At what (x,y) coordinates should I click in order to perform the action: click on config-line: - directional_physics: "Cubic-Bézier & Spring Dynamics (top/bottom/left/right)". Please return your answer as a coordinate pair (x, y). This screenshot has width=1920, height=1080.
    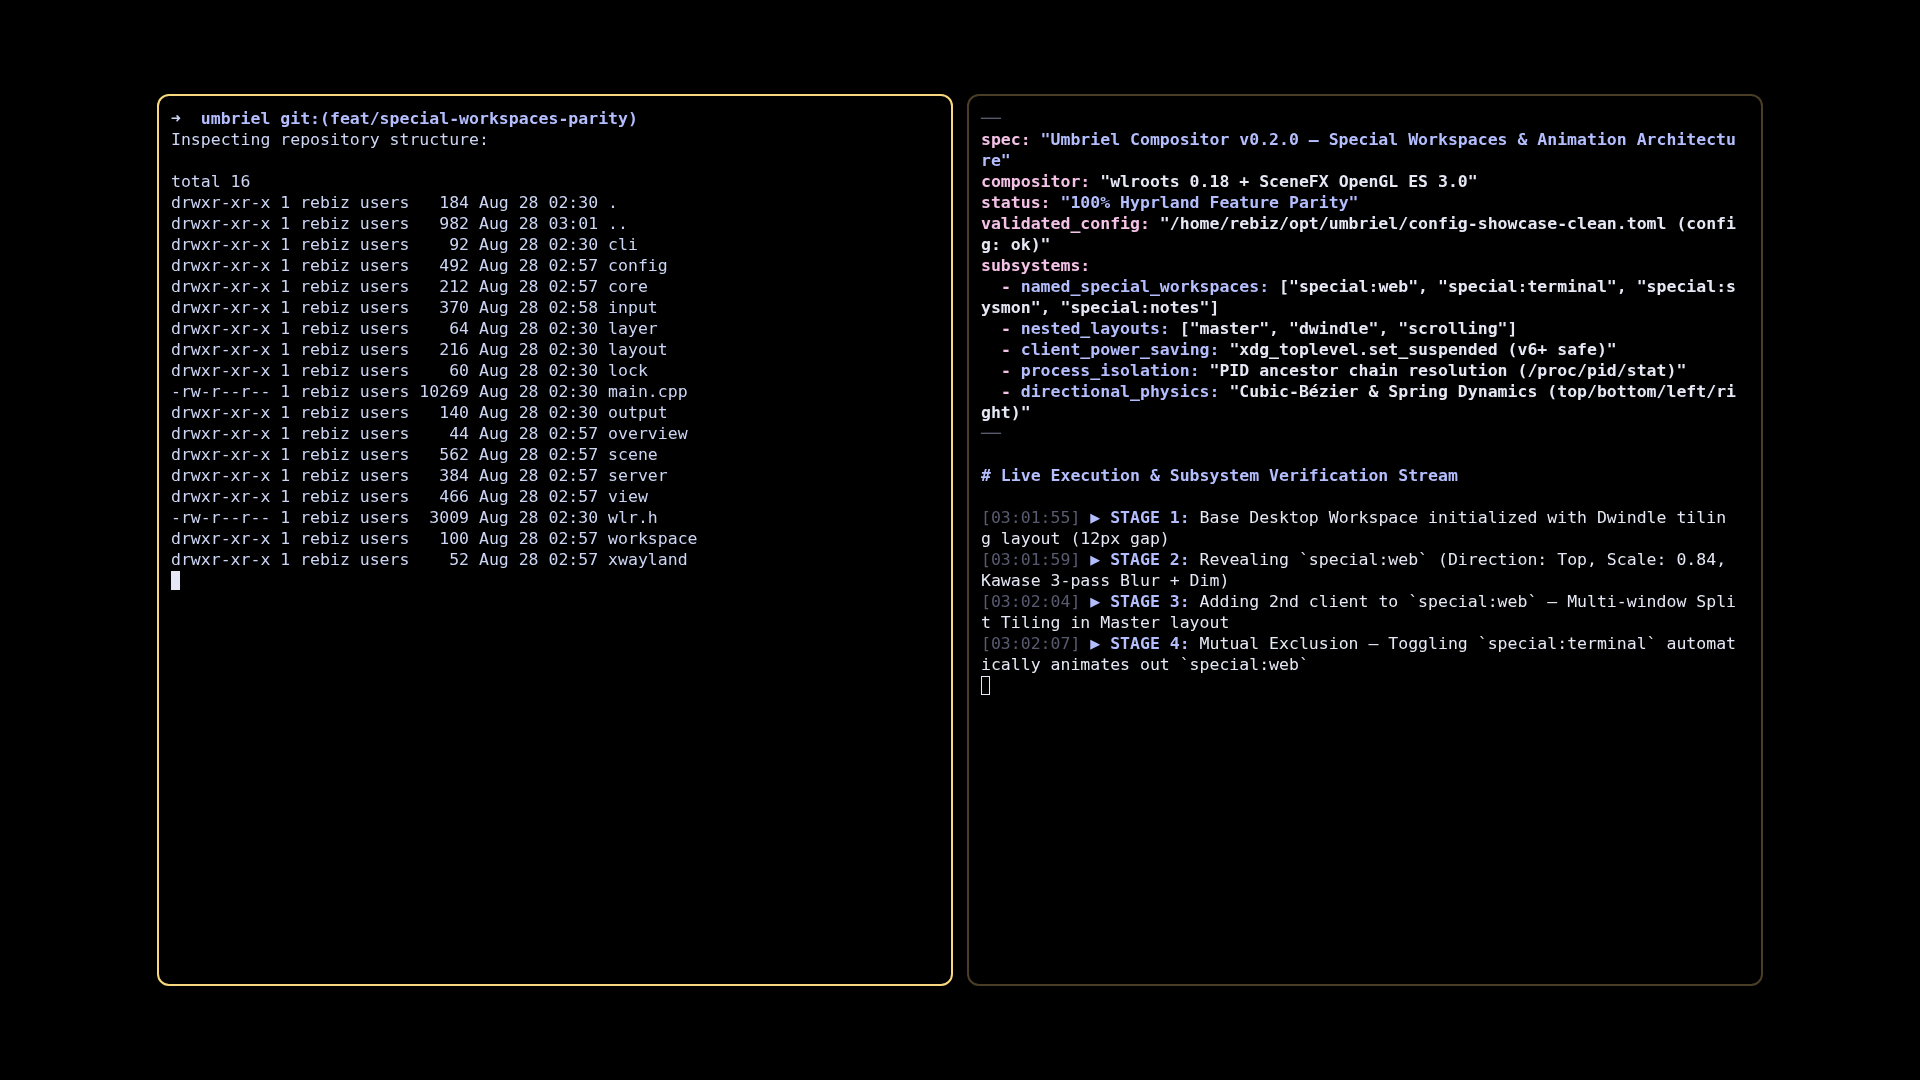
    Looking at the image, I should click on (1359, 402).